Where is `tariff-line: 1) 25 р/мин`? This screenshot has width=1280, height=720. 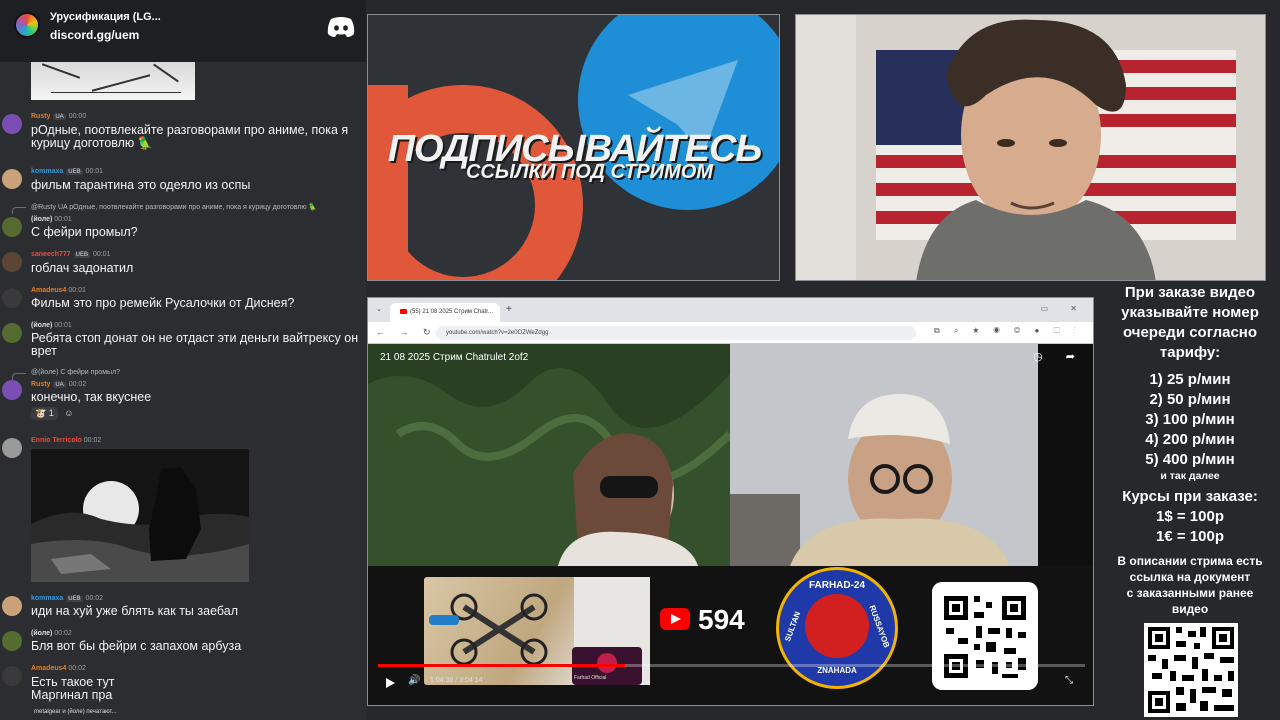 tariff-line: 1) 25 р/мин is located at coordinates (1190, 379).